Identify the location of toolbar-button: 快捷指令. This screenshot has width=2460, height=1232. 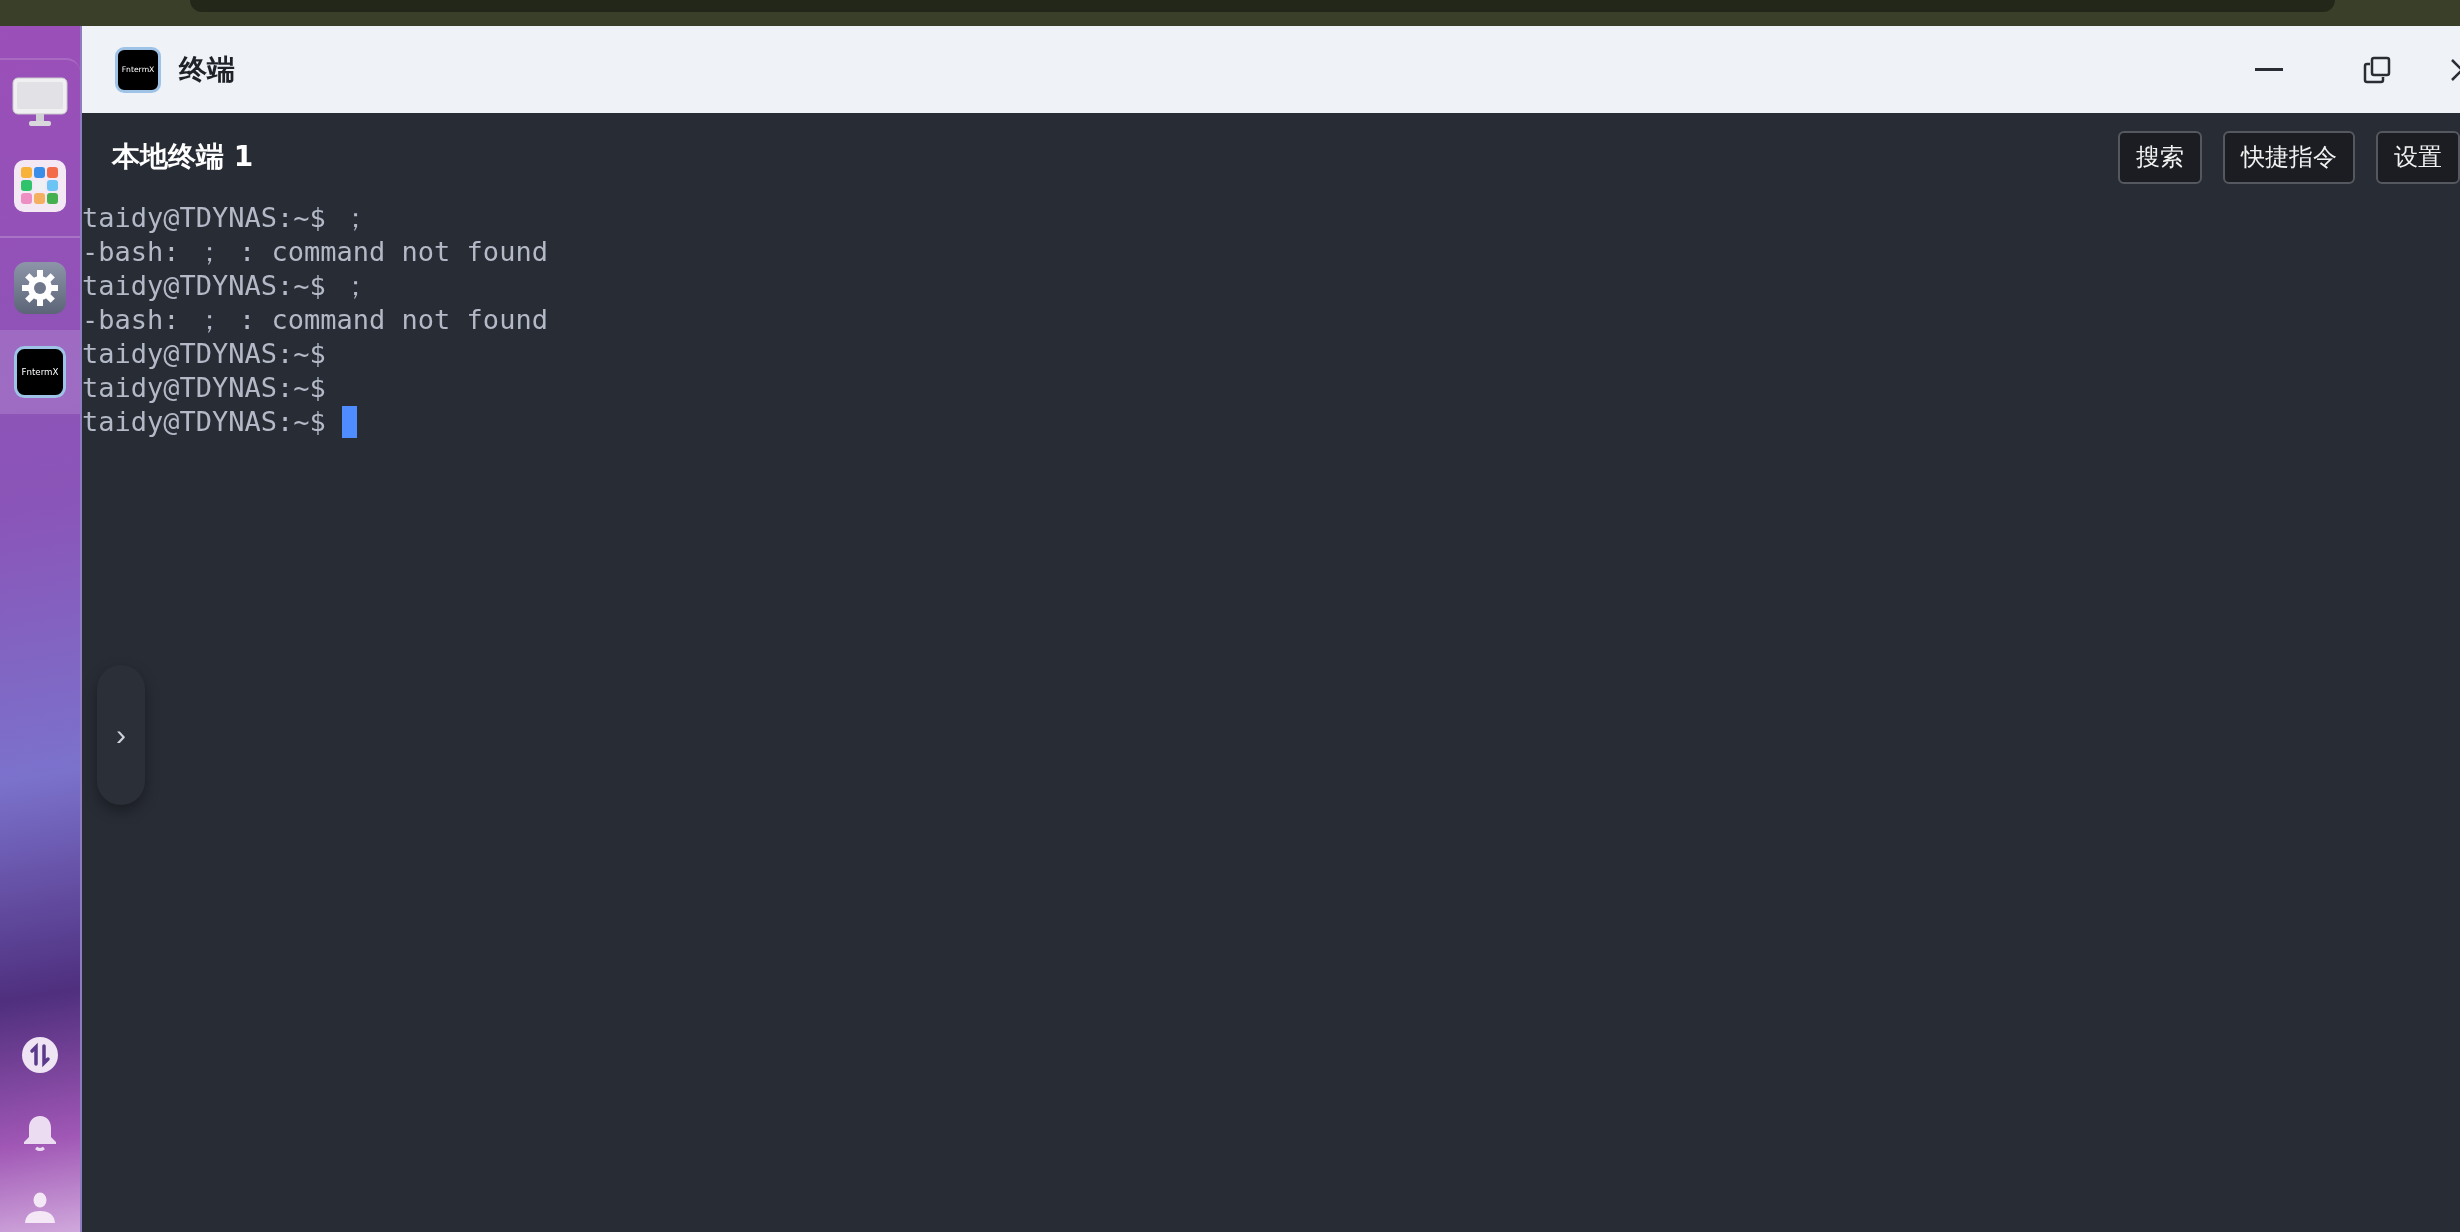
(2289, 157).